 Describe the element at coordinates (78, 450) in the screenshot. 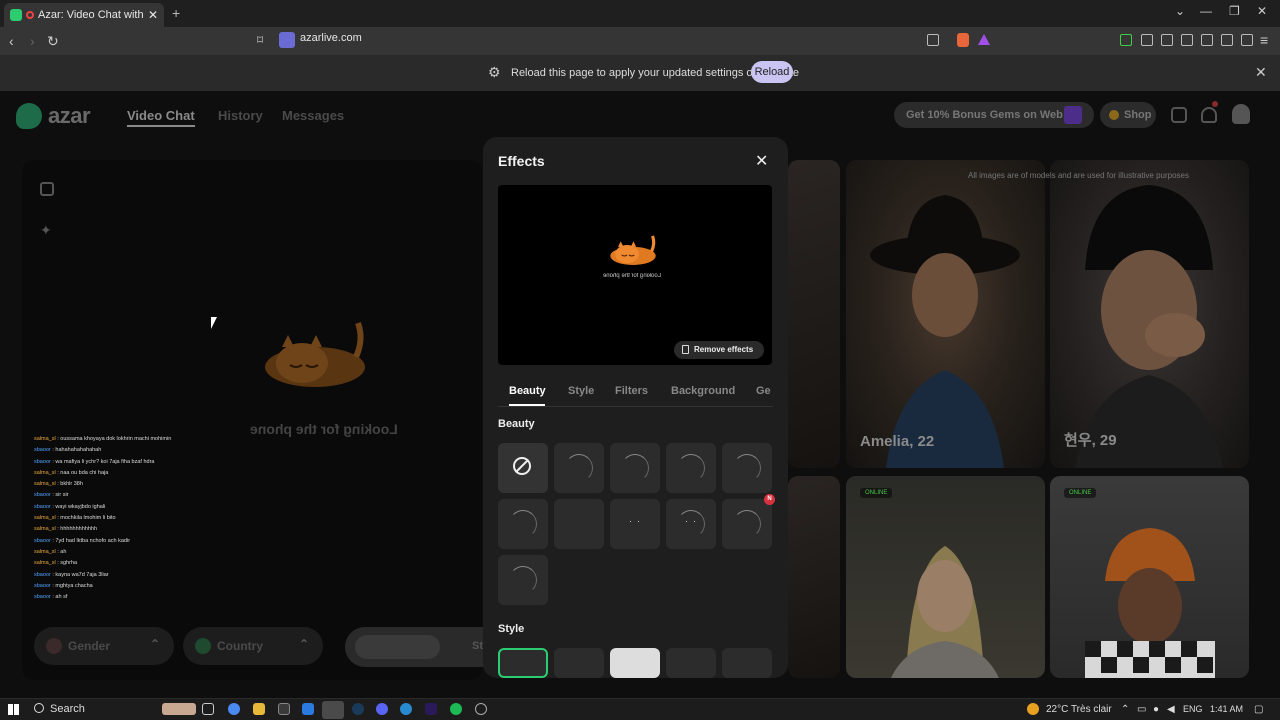

I see `chat-text: hahahahahahahah` at that location.